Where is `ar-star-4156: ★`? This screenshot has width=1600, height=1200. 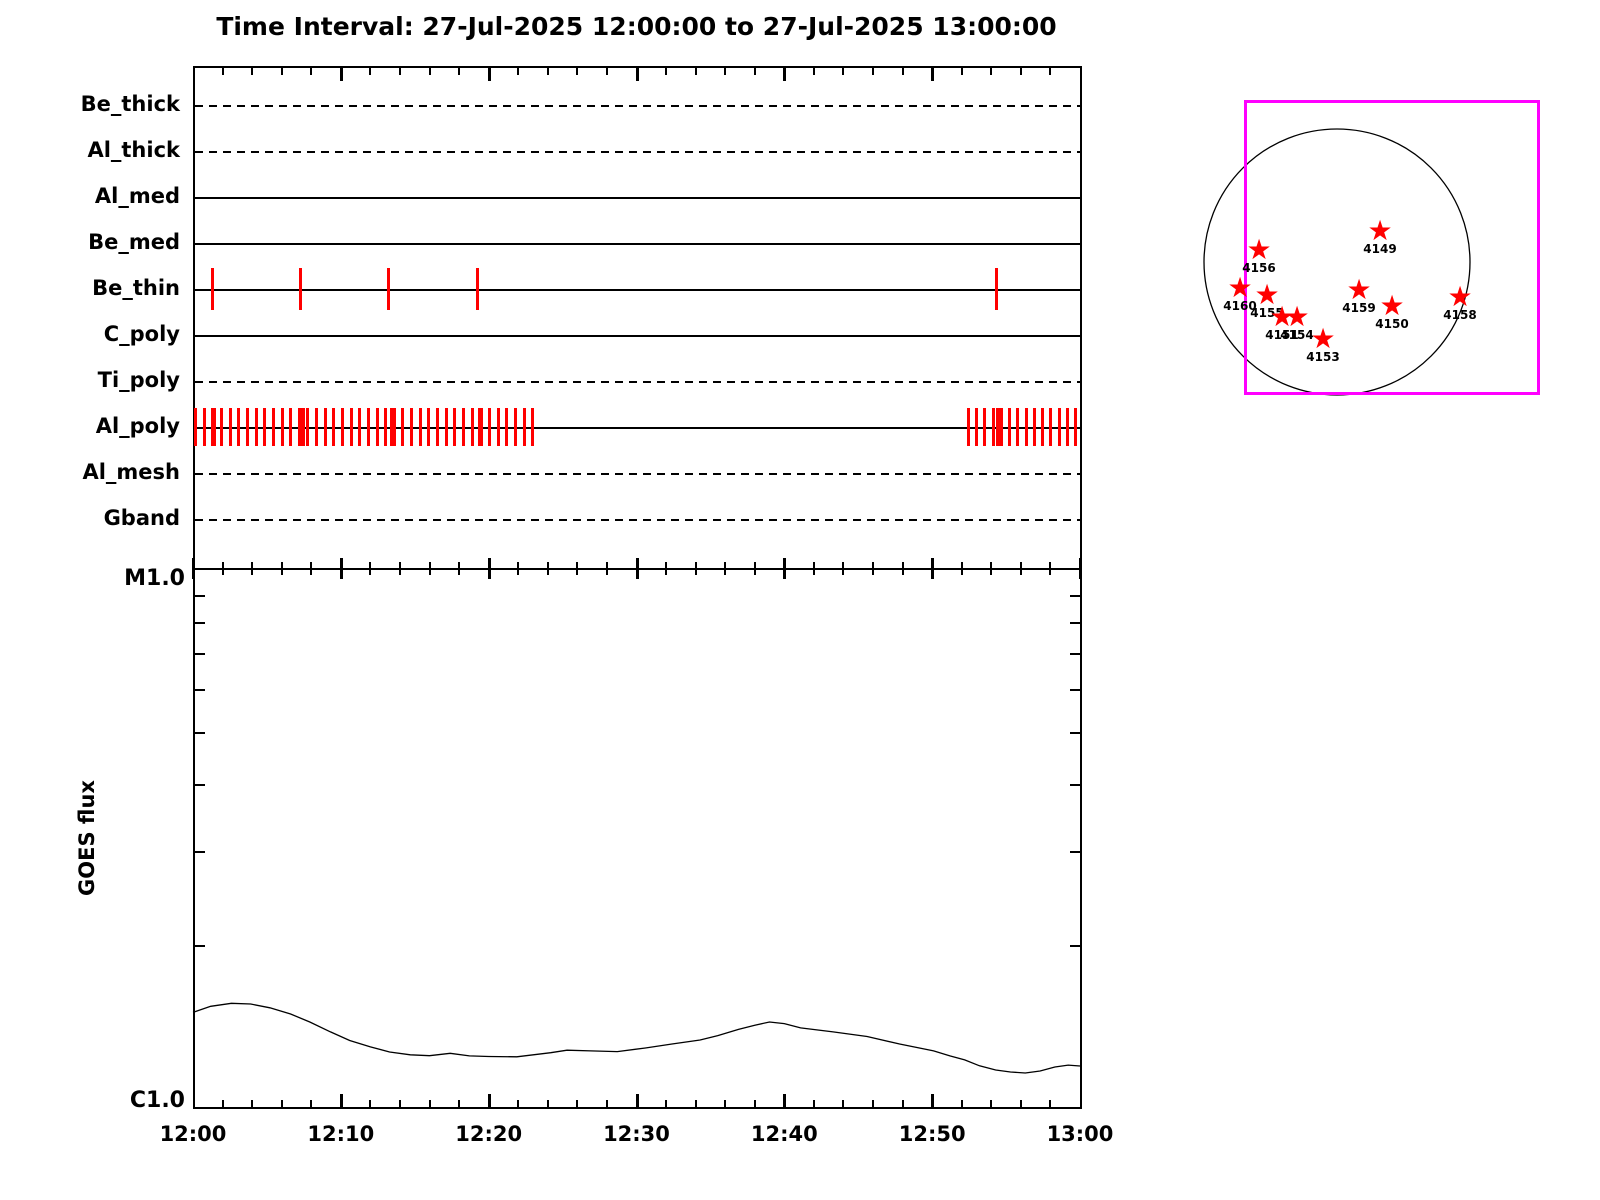 ar-star-4156: ★ is located at coordinates (1259, 249).